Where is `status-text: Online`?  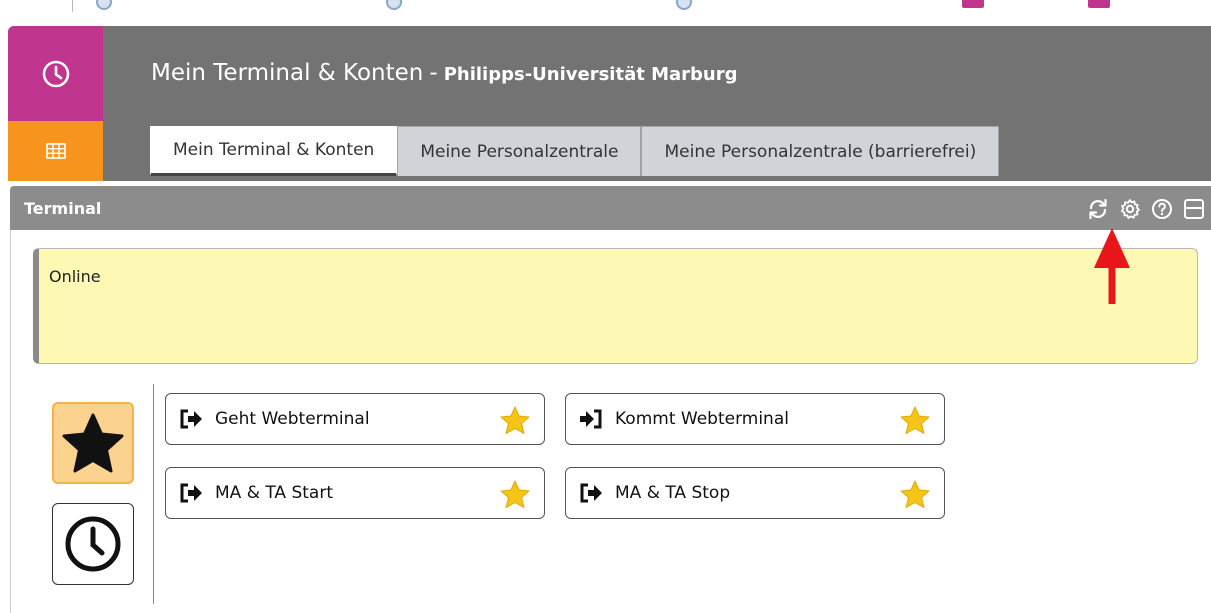 status-text: Online is located at coordinates (75, 276).